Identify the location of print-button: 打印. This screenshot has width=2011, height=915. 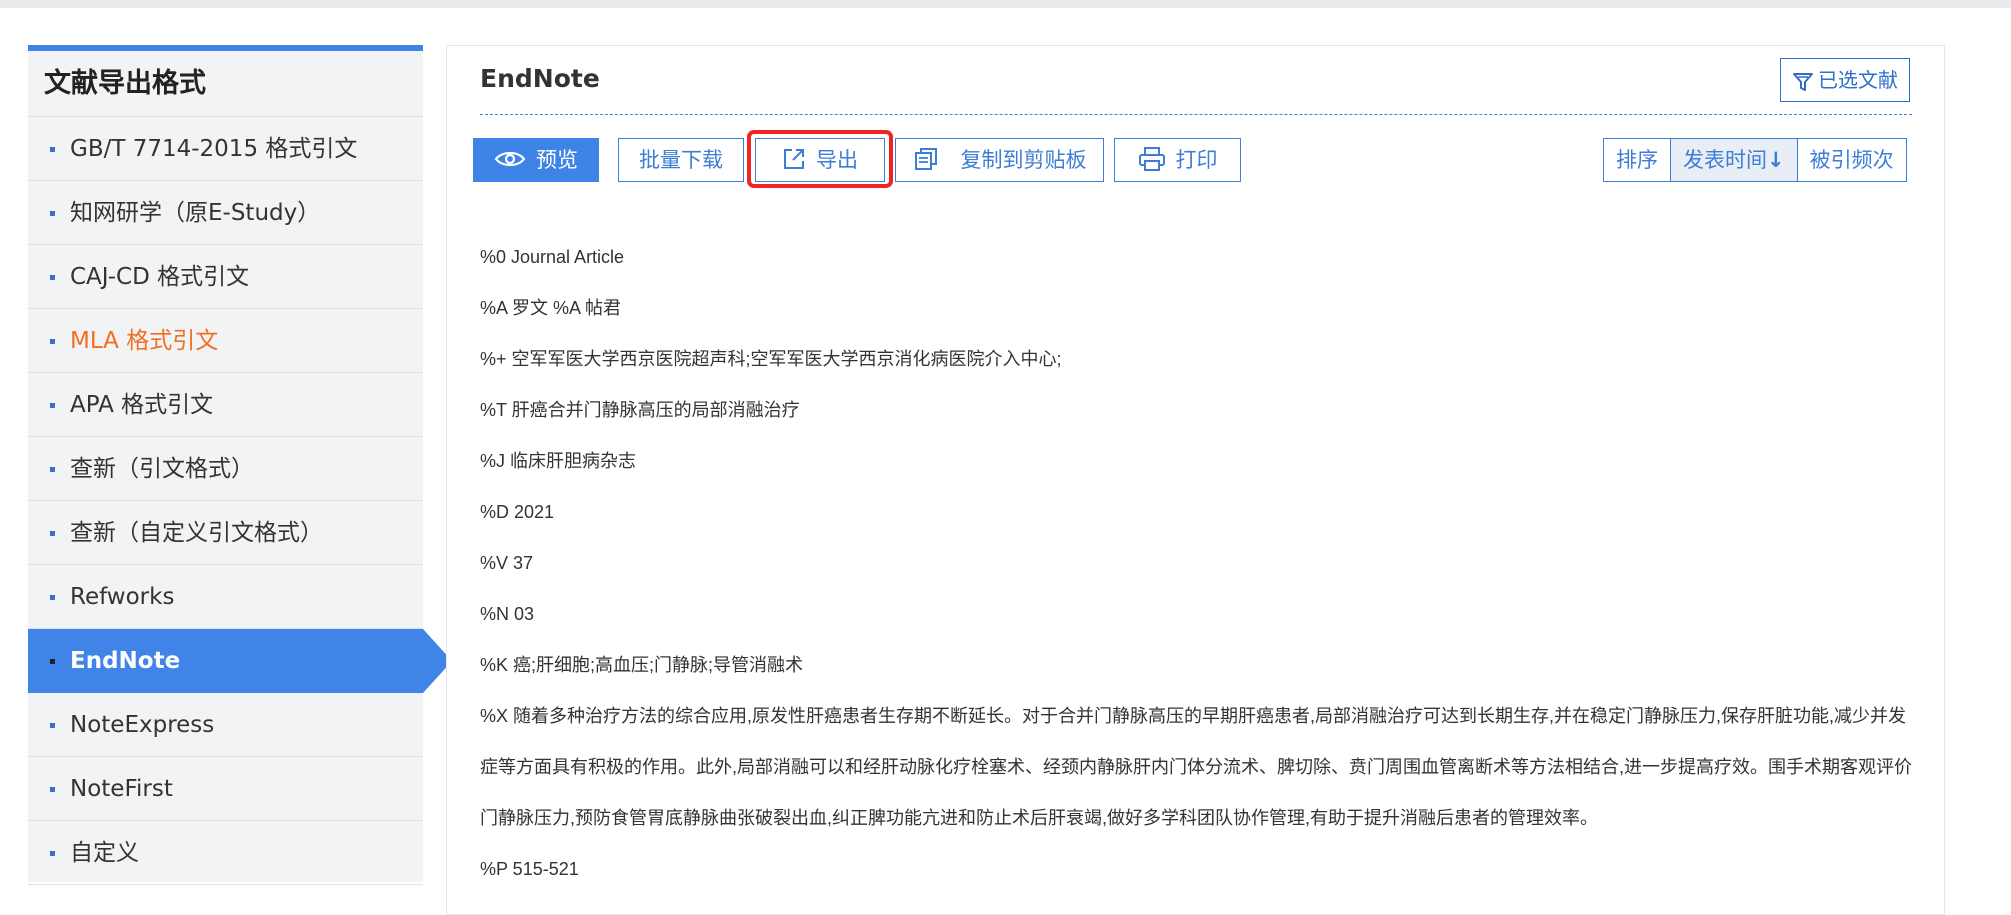
(1177, 160).